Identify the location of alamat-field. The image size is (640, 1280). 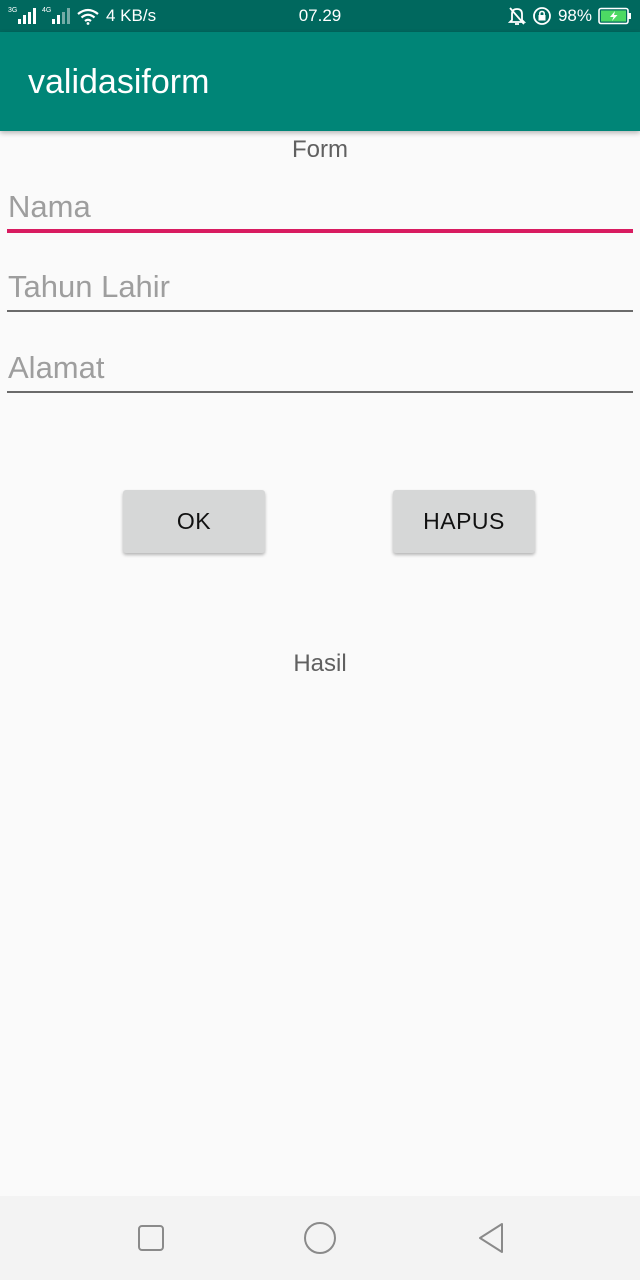
(320, 368).